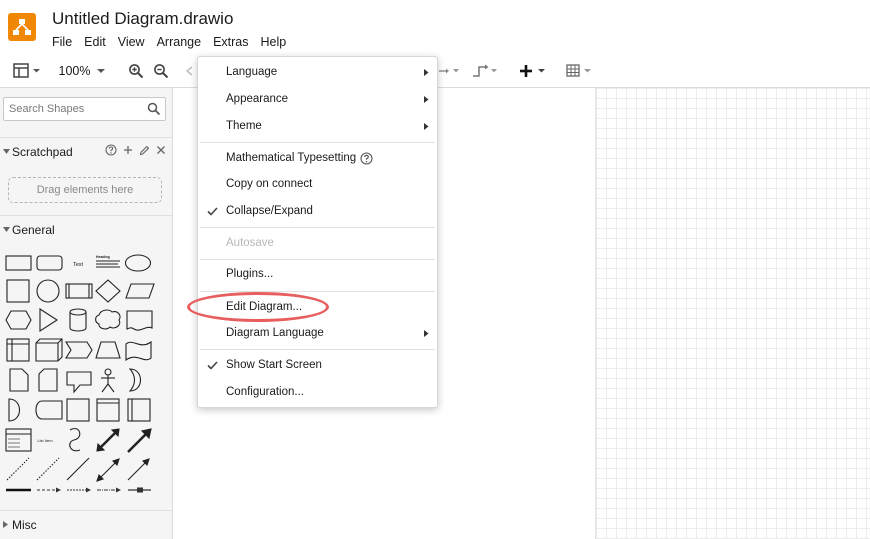 This screenshot has width=870, height=539. Describe the element at coordinates (19, 380) in the screenshot. I see `shape-note` at that location.